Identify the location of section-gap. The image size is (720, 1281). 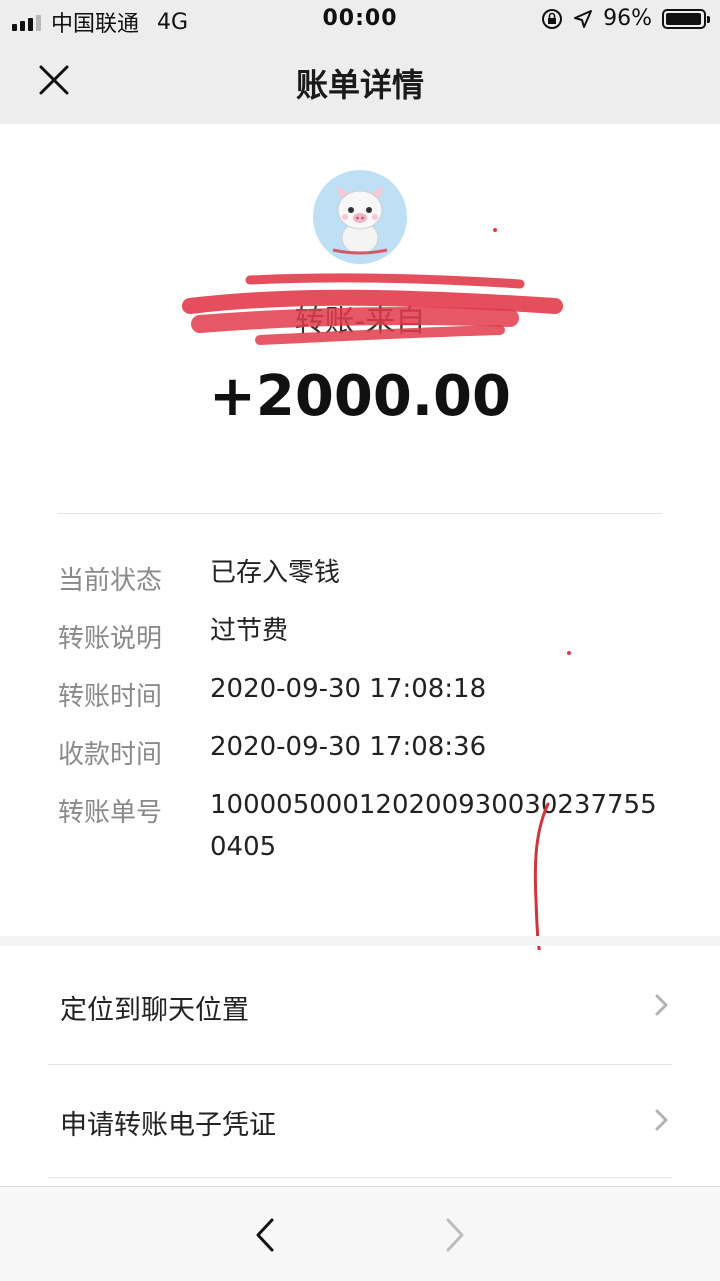
(360, 941).